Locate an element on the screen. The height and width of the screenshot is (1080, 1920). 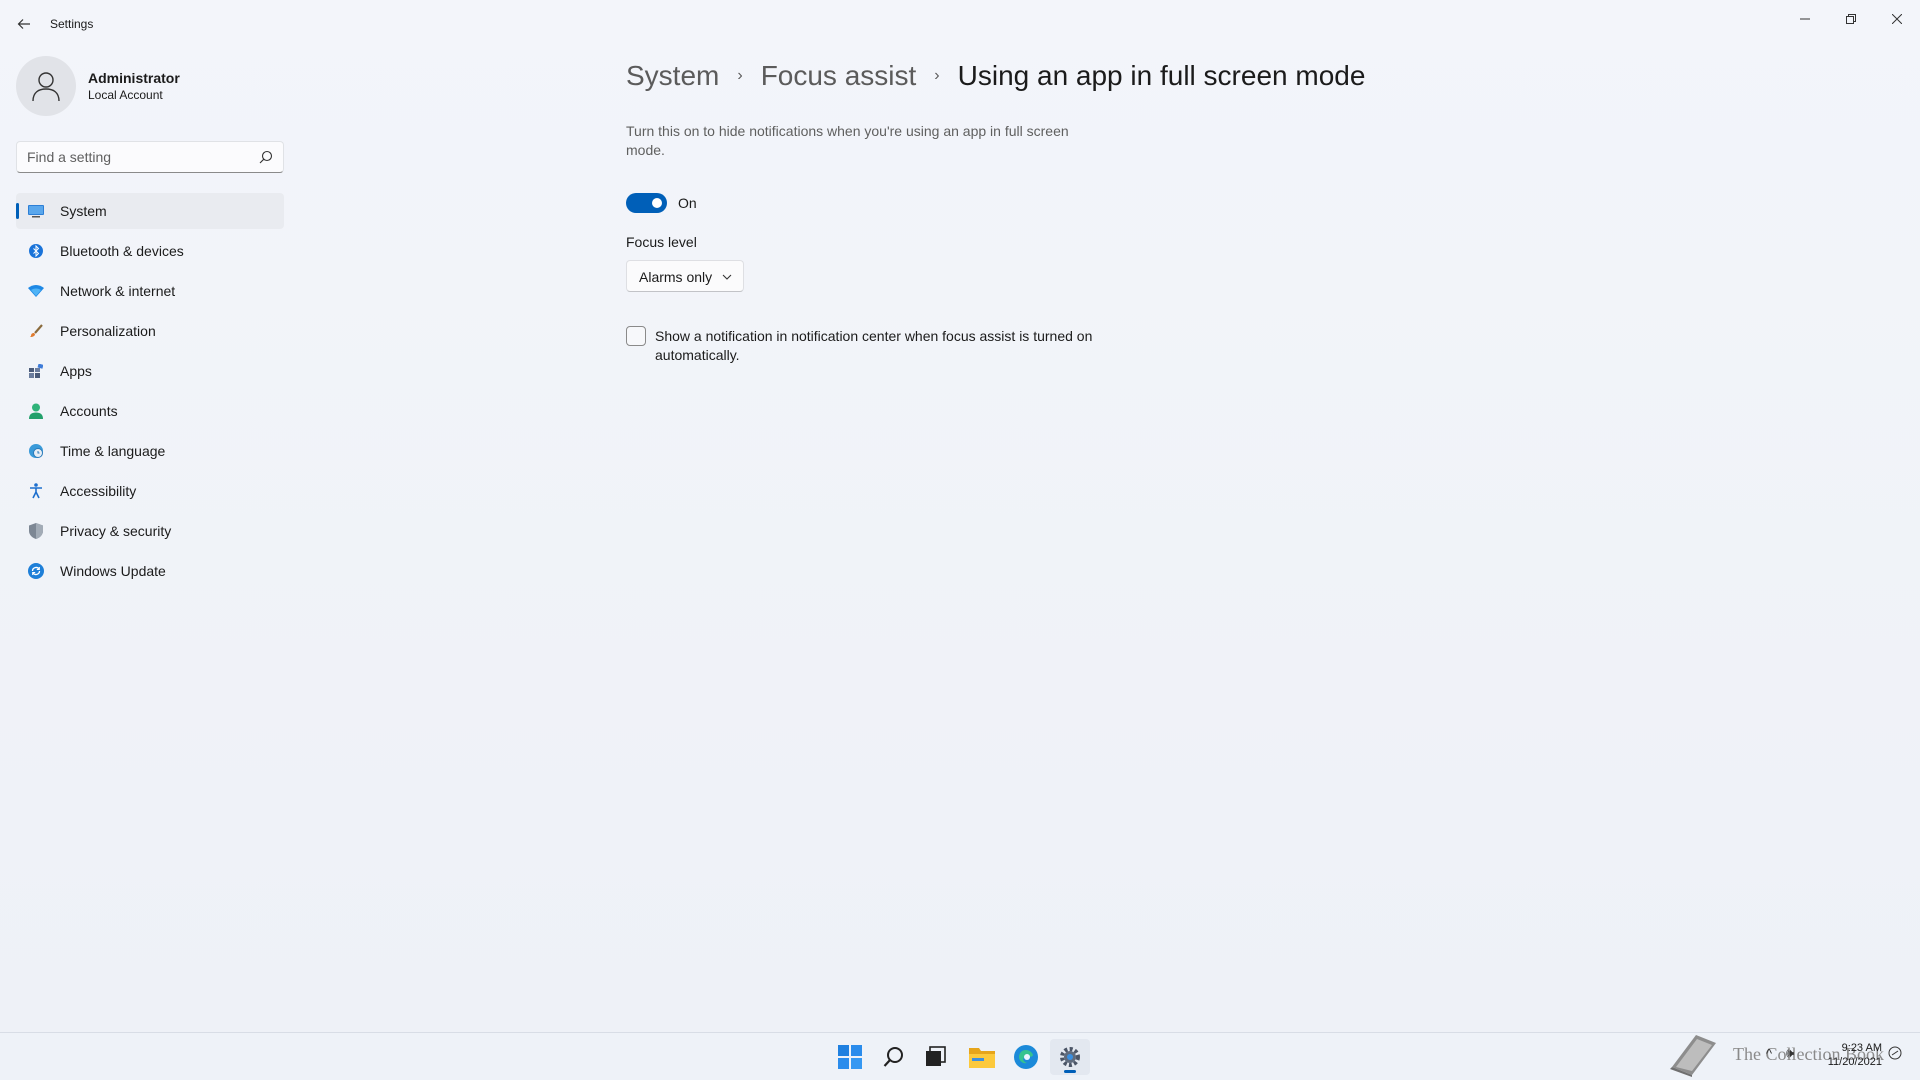
sidebar-item-label: Accounts is located at coordinates (89, 411).